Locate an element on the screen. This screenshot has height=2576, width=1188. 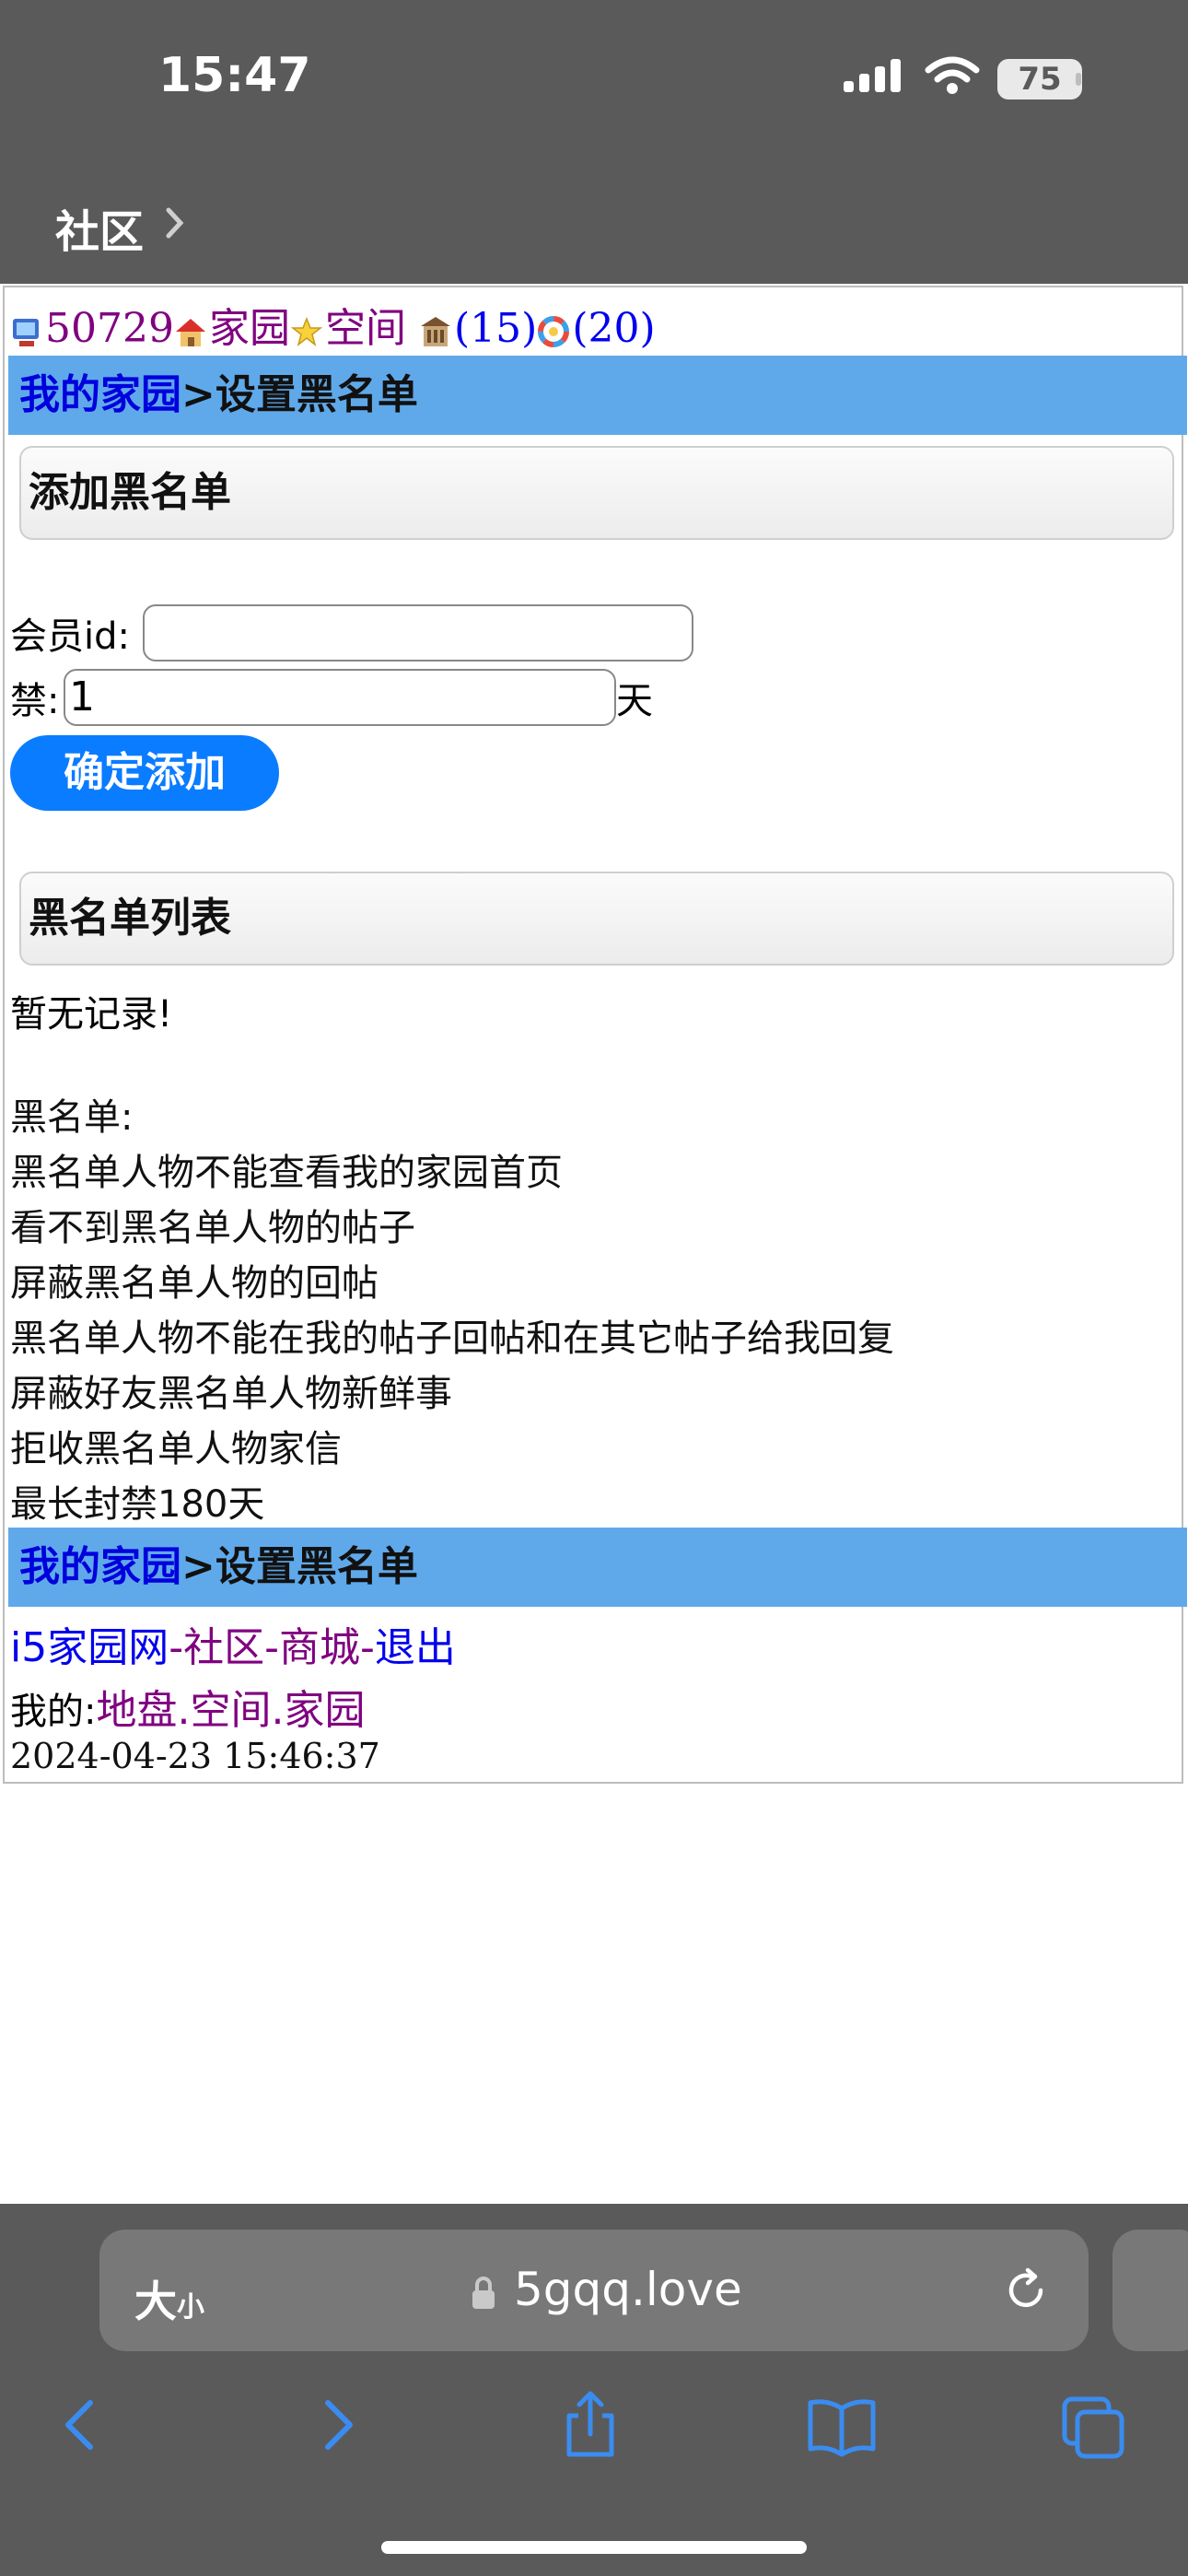
stats-row: 50729 家园 空间 (15) (20) is located at coordinates (333, 323).